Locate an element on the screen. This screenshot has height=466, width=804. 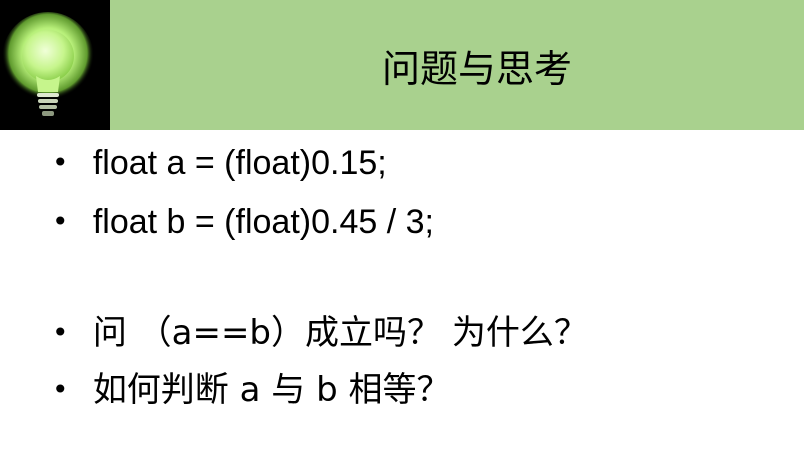
bullet-item-1: • float a = (float)0.15; is located at coordinates (219, 163).